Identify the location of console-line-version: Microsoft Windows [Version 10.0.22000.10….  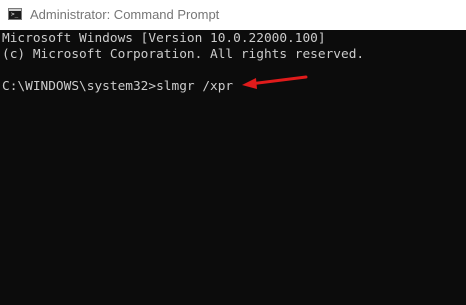
(164, 38).